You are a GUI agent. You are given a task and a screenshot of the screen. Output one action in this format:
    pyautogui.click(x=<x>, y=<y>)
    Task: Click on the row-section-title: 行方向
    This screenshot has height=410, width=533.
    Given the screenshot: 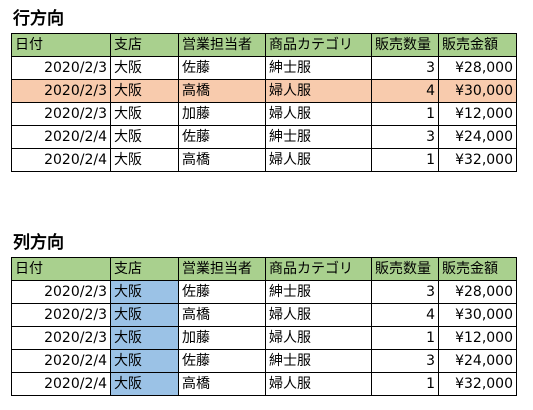 What is the action you would take?
    pyautogui.click(x=38, y=19)
    